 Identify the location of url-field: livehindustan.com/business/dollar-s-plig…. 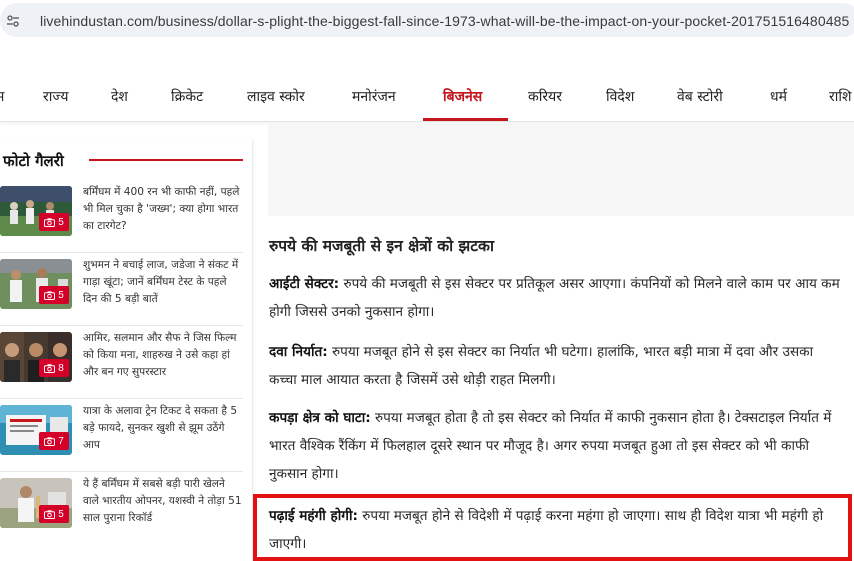
(427, 20).